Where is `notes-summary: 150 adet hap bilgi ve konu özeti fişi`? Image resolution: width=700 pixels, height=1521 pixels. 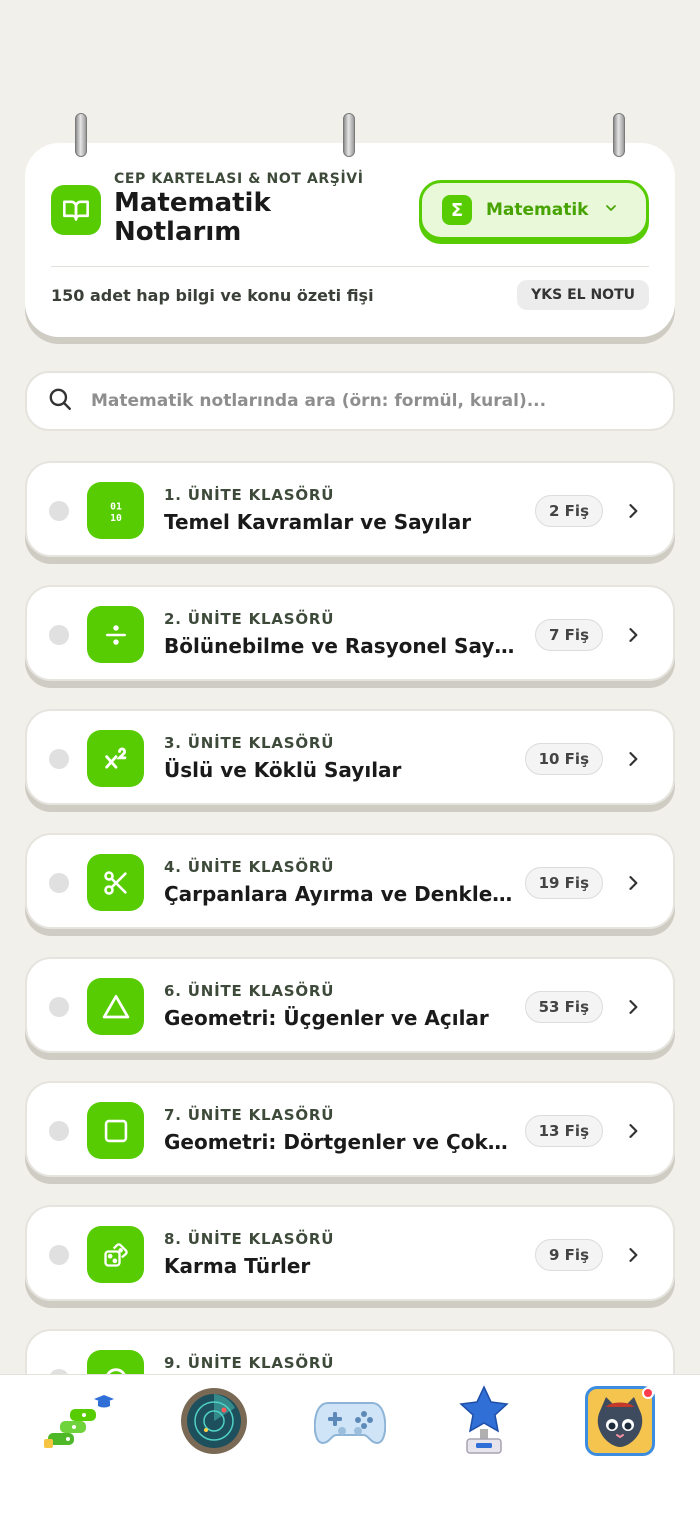
notes-summary: 150 adet hap bilgi ve konu özeti fişi is located at coordinates (212, 295).